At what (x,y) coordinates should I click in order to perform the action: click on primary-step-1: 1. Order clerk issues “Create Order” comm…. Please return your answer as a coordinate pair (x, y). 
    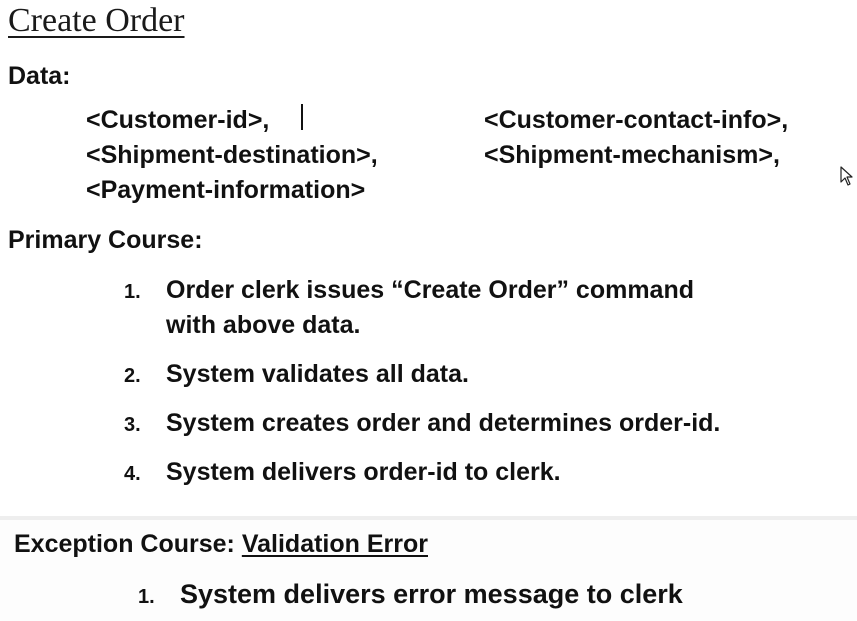
    Looking at the image, I should click on (409, 291).